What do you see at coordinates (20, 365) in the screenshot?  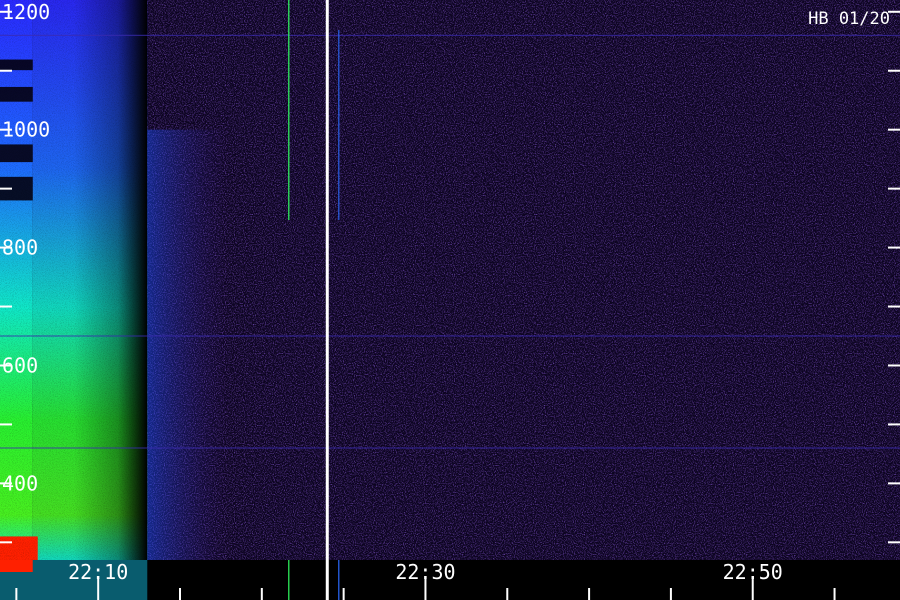 I see `y-tick-label-1: 600` at bounding box center [20, 365].